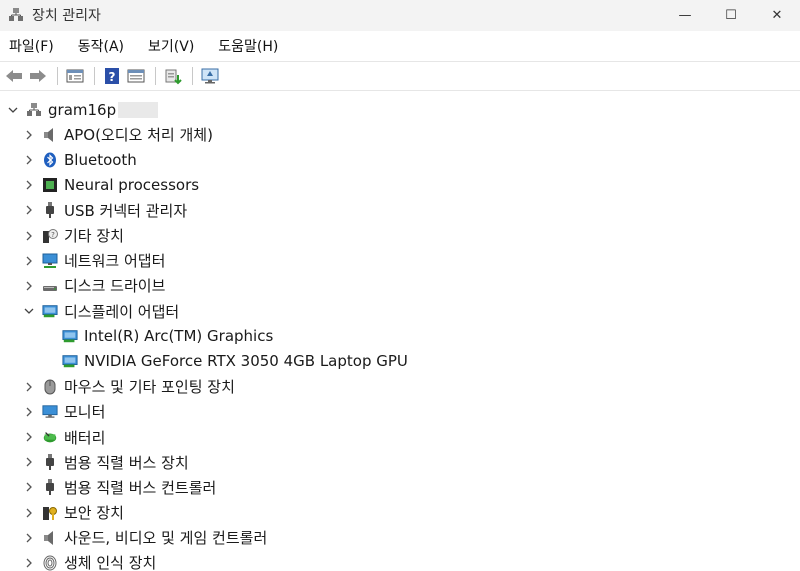 Image resolution: width=800 pixels, height=571 pixels. I want to click on monitor-scan-icon, so click(210, 76).